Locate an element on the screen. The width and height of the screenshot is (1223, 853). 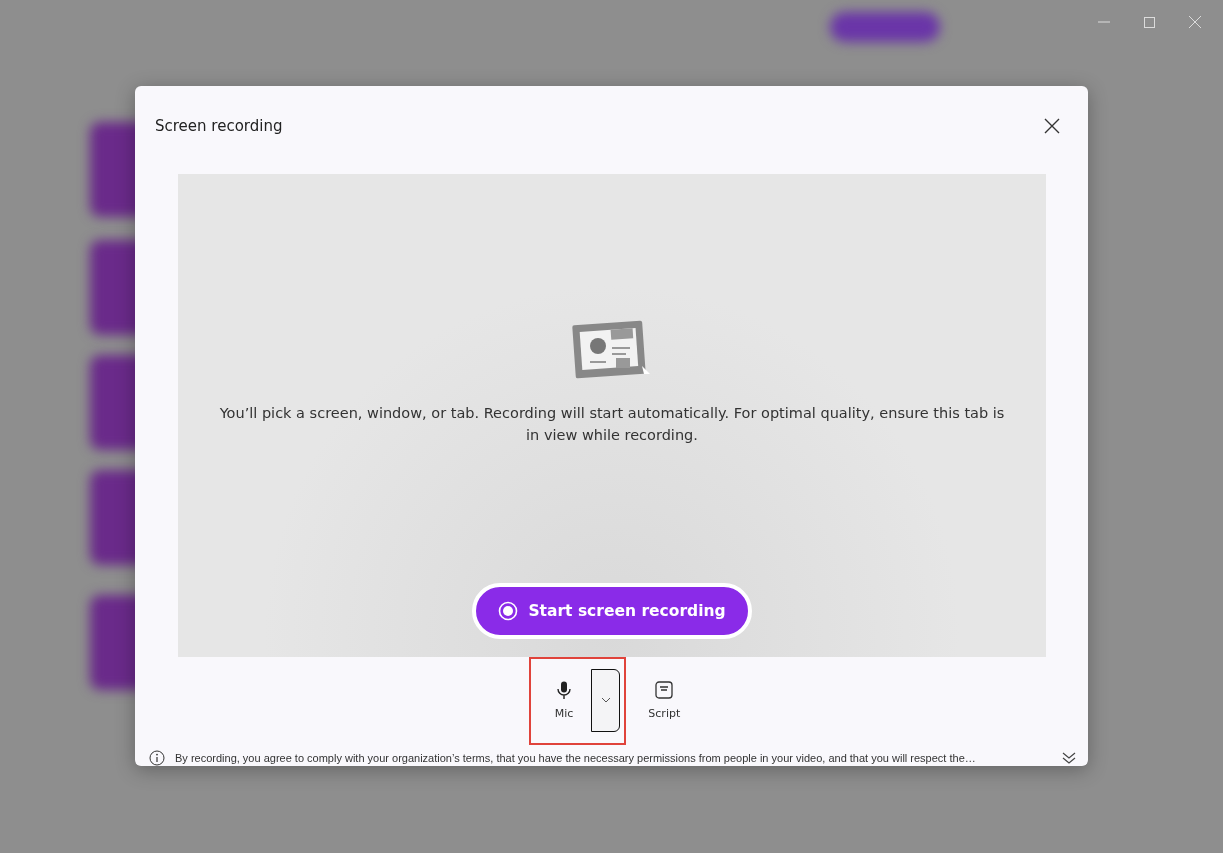
document-icon is located at coordinates (664, 689).